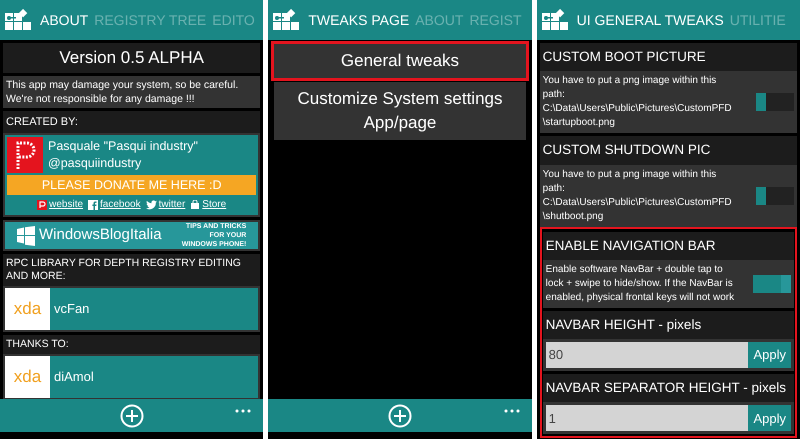 This screenshot has height=439, width=800. What do you see at coordinates (131, 270) in the screenshot?
I see `section-heading: RPC LIBRARY FOR DEPTH REGISTRY EDITING AND MORE:` at bounding box center [131, 270].